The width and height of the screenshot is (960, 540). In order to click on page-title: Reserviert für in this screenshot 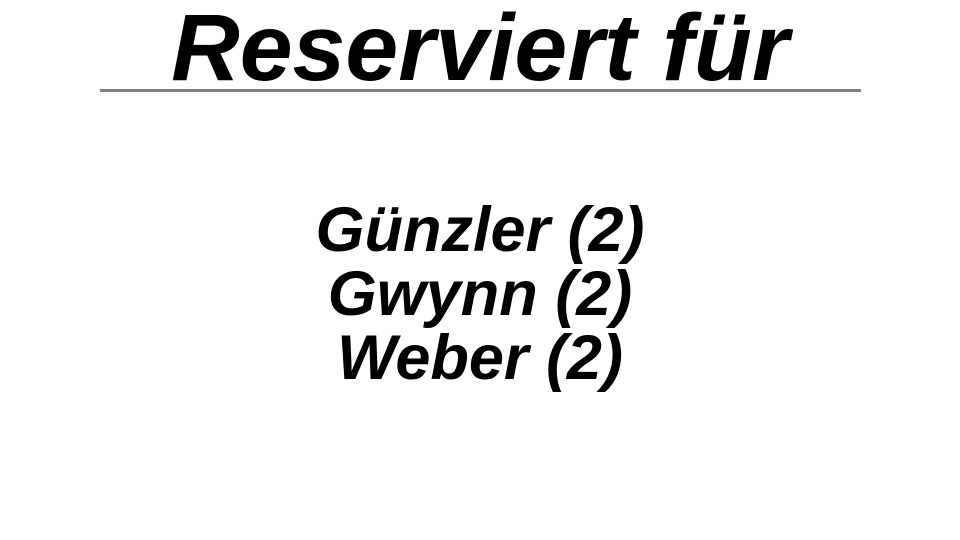, I will do `click(480, 50)`.